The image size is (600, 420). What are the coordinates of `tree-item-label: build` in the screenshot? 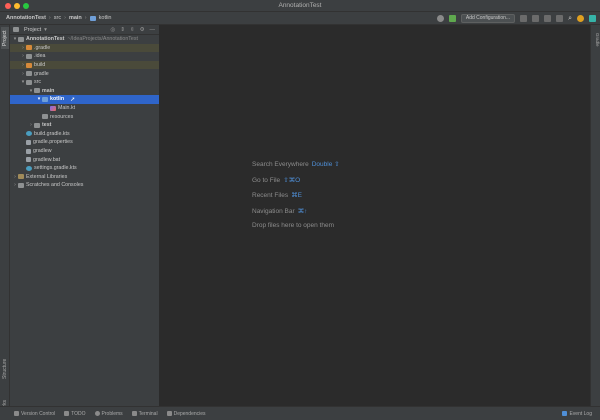 It's located at (40, 65).